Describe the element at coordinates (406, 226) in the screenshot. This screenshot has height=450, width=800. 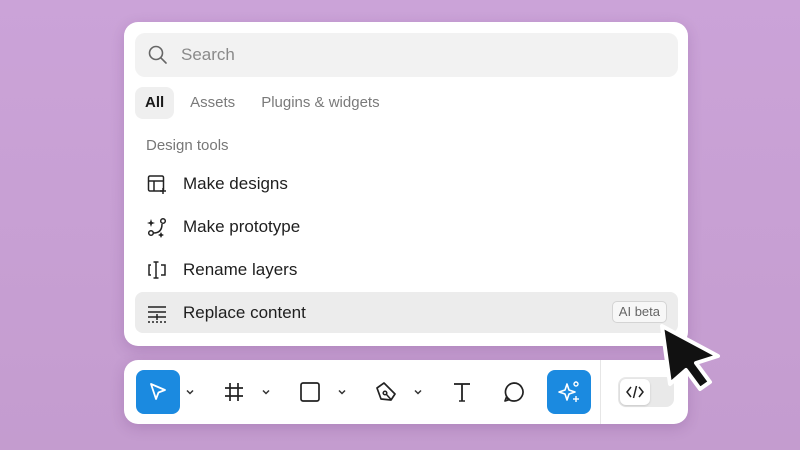
I see `menu-item-make-prototype: Make prototype` at that location.